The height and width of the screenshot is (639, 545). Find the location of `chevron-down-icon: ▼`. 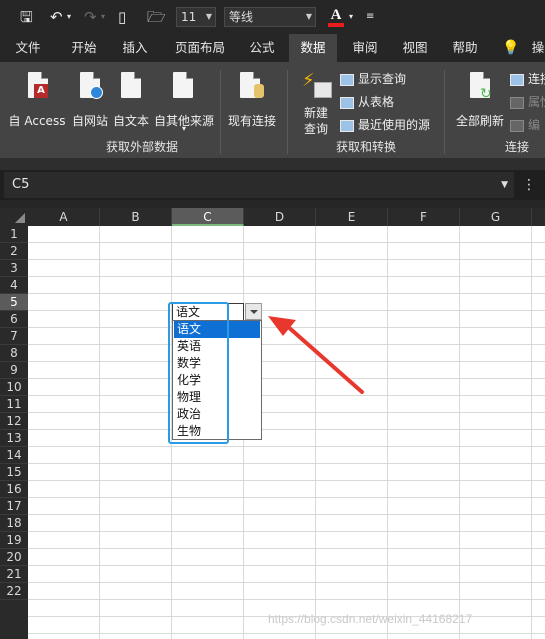

chevron-down-icon: ▼ is located at coordinates (208, 16).